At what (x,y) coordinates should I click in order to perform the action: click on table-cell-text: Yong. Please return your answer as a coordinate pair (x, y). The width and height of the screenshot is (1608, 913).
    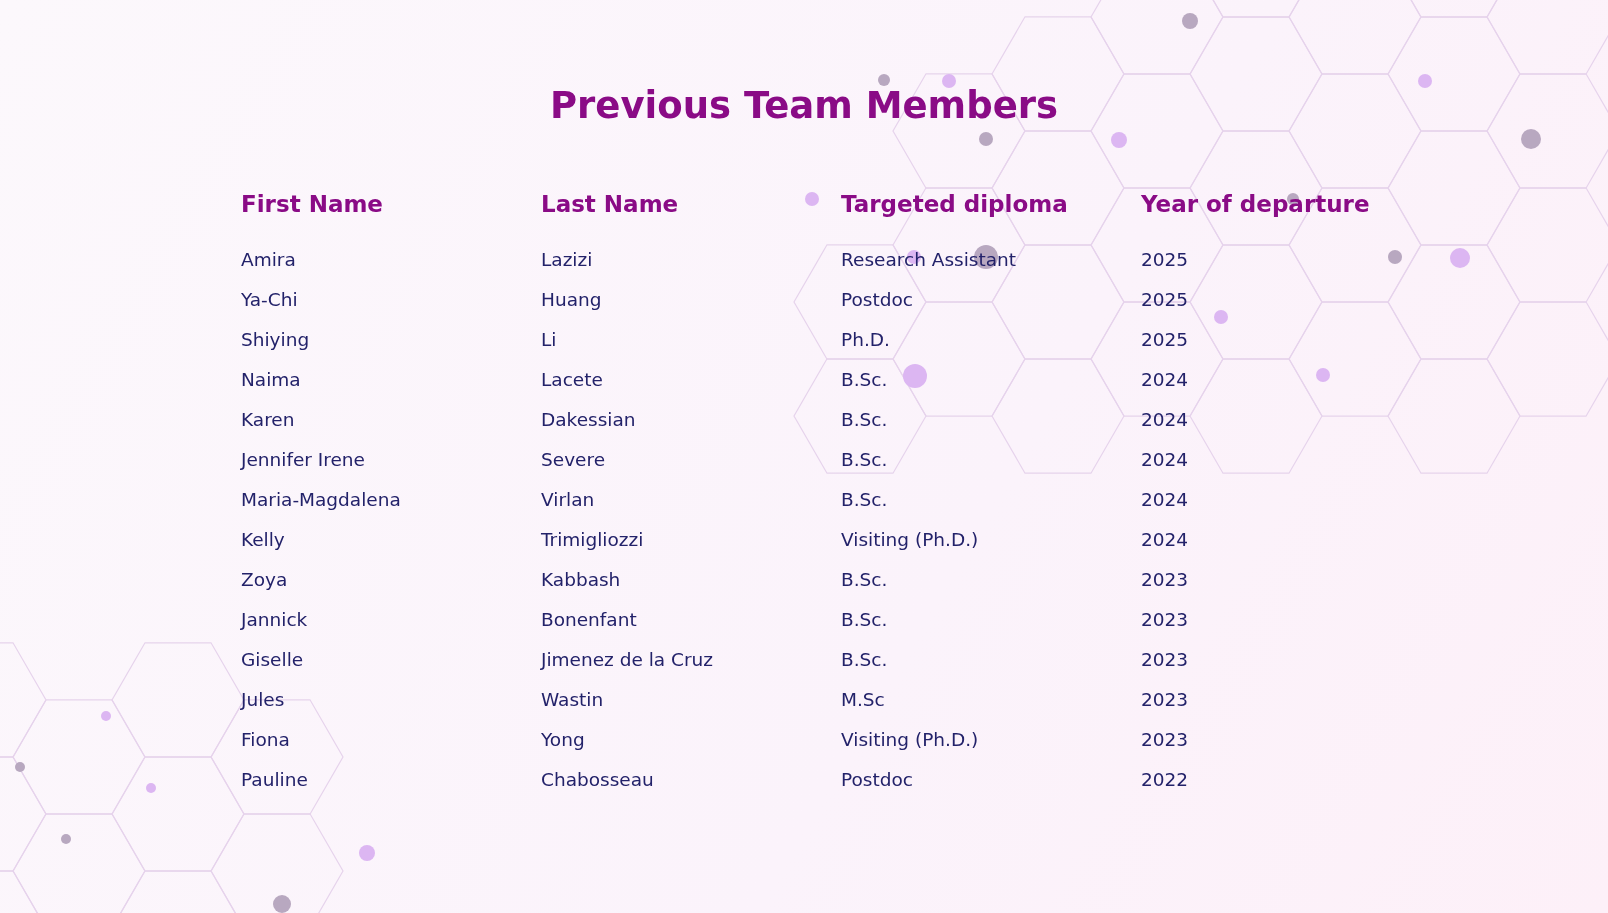
    Looking at the image, I should click on (563, 740).